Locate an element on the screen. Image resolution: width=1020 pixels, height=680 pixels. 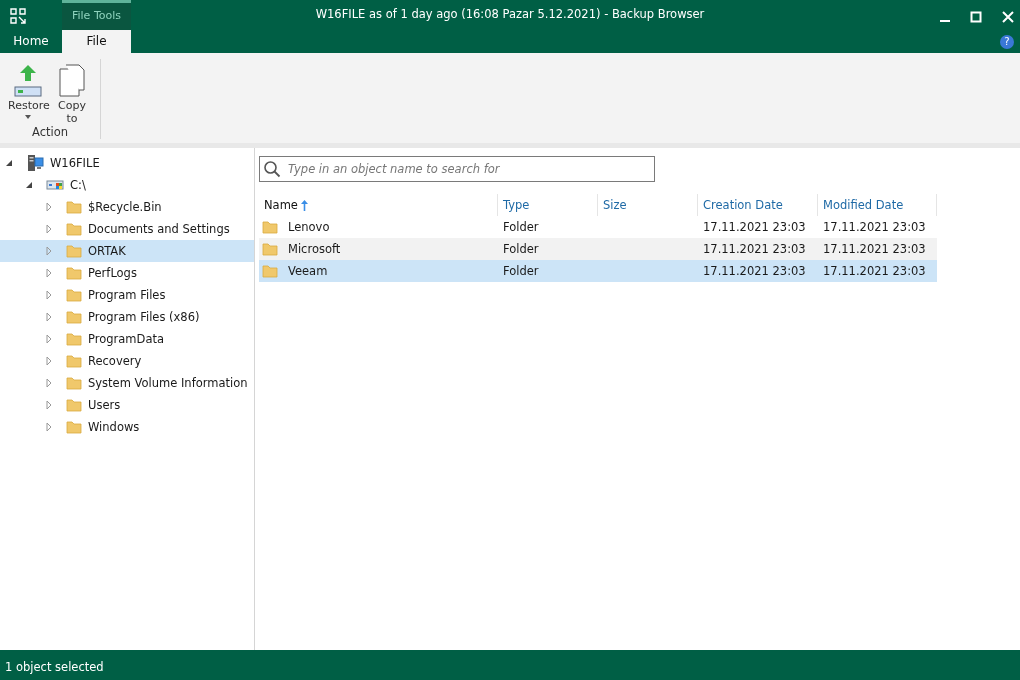
status-text: 1 object selected is located at coordinates (54, 667).